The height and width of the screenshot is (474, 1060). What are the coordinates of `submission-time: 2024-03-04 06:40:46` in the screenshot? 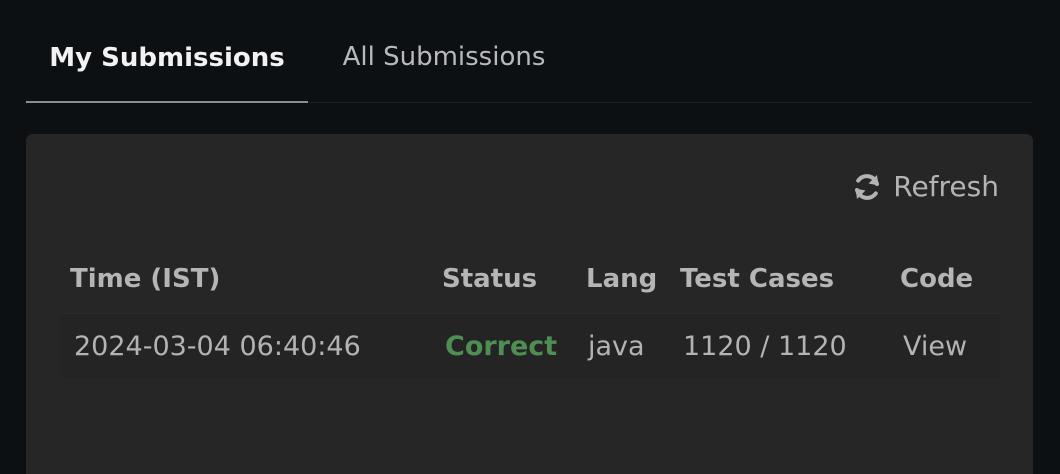 It's located at (217, 346).